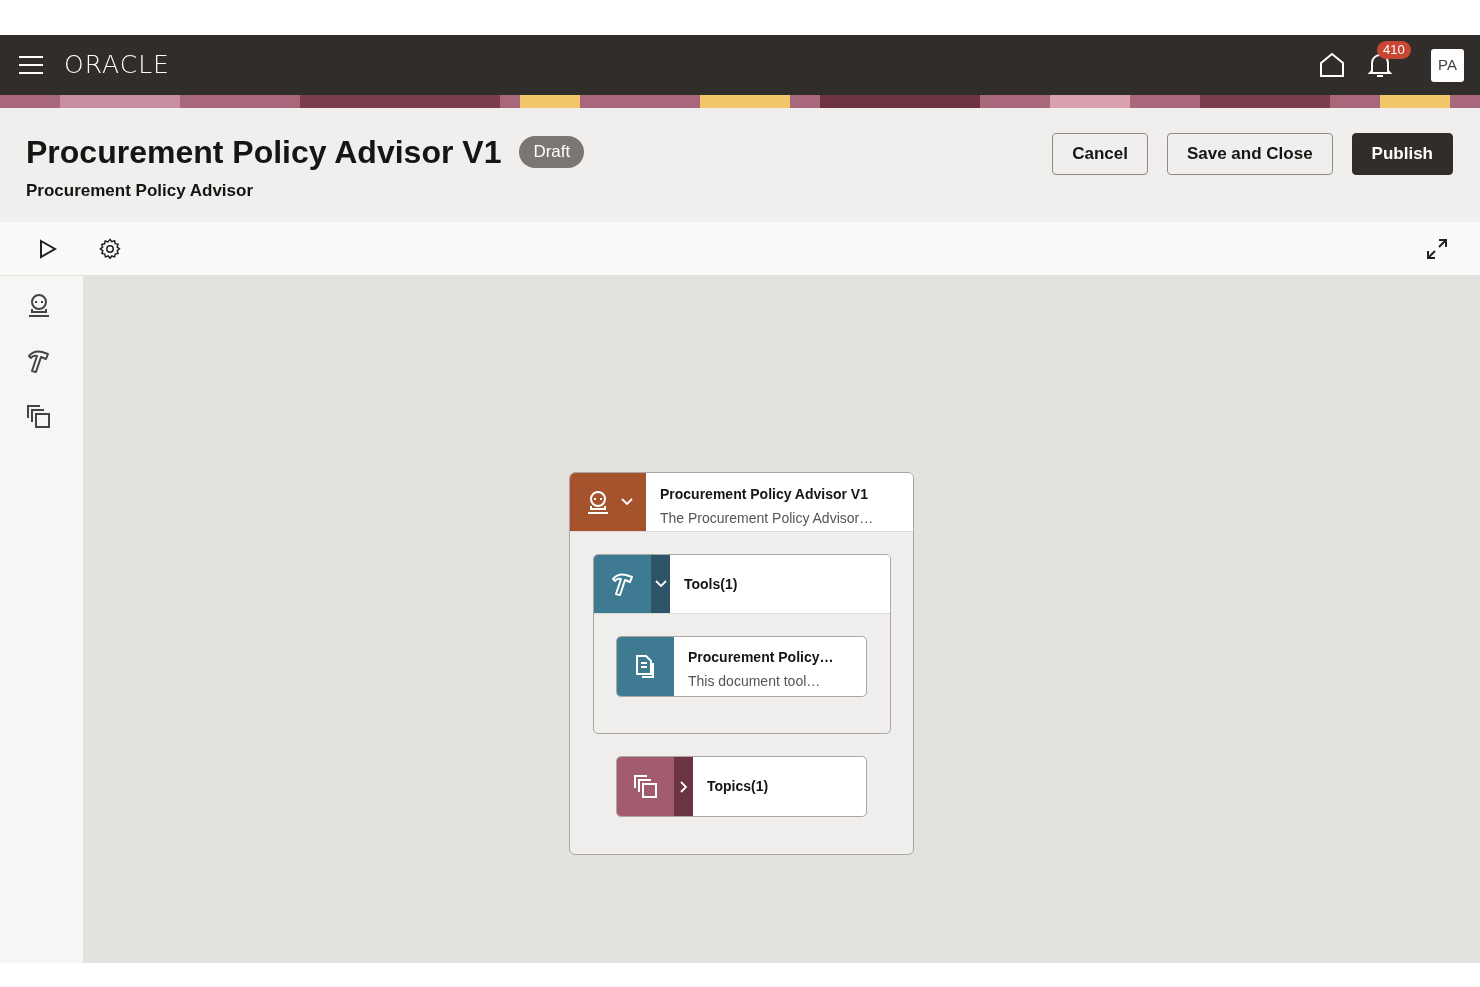 Image resolution: width=1480 pixels, height=987 pixels. What do you see at coordinates (683, 786) in the screenshot?
I see `chevron-right-icon` at bounding box center [683, 786].